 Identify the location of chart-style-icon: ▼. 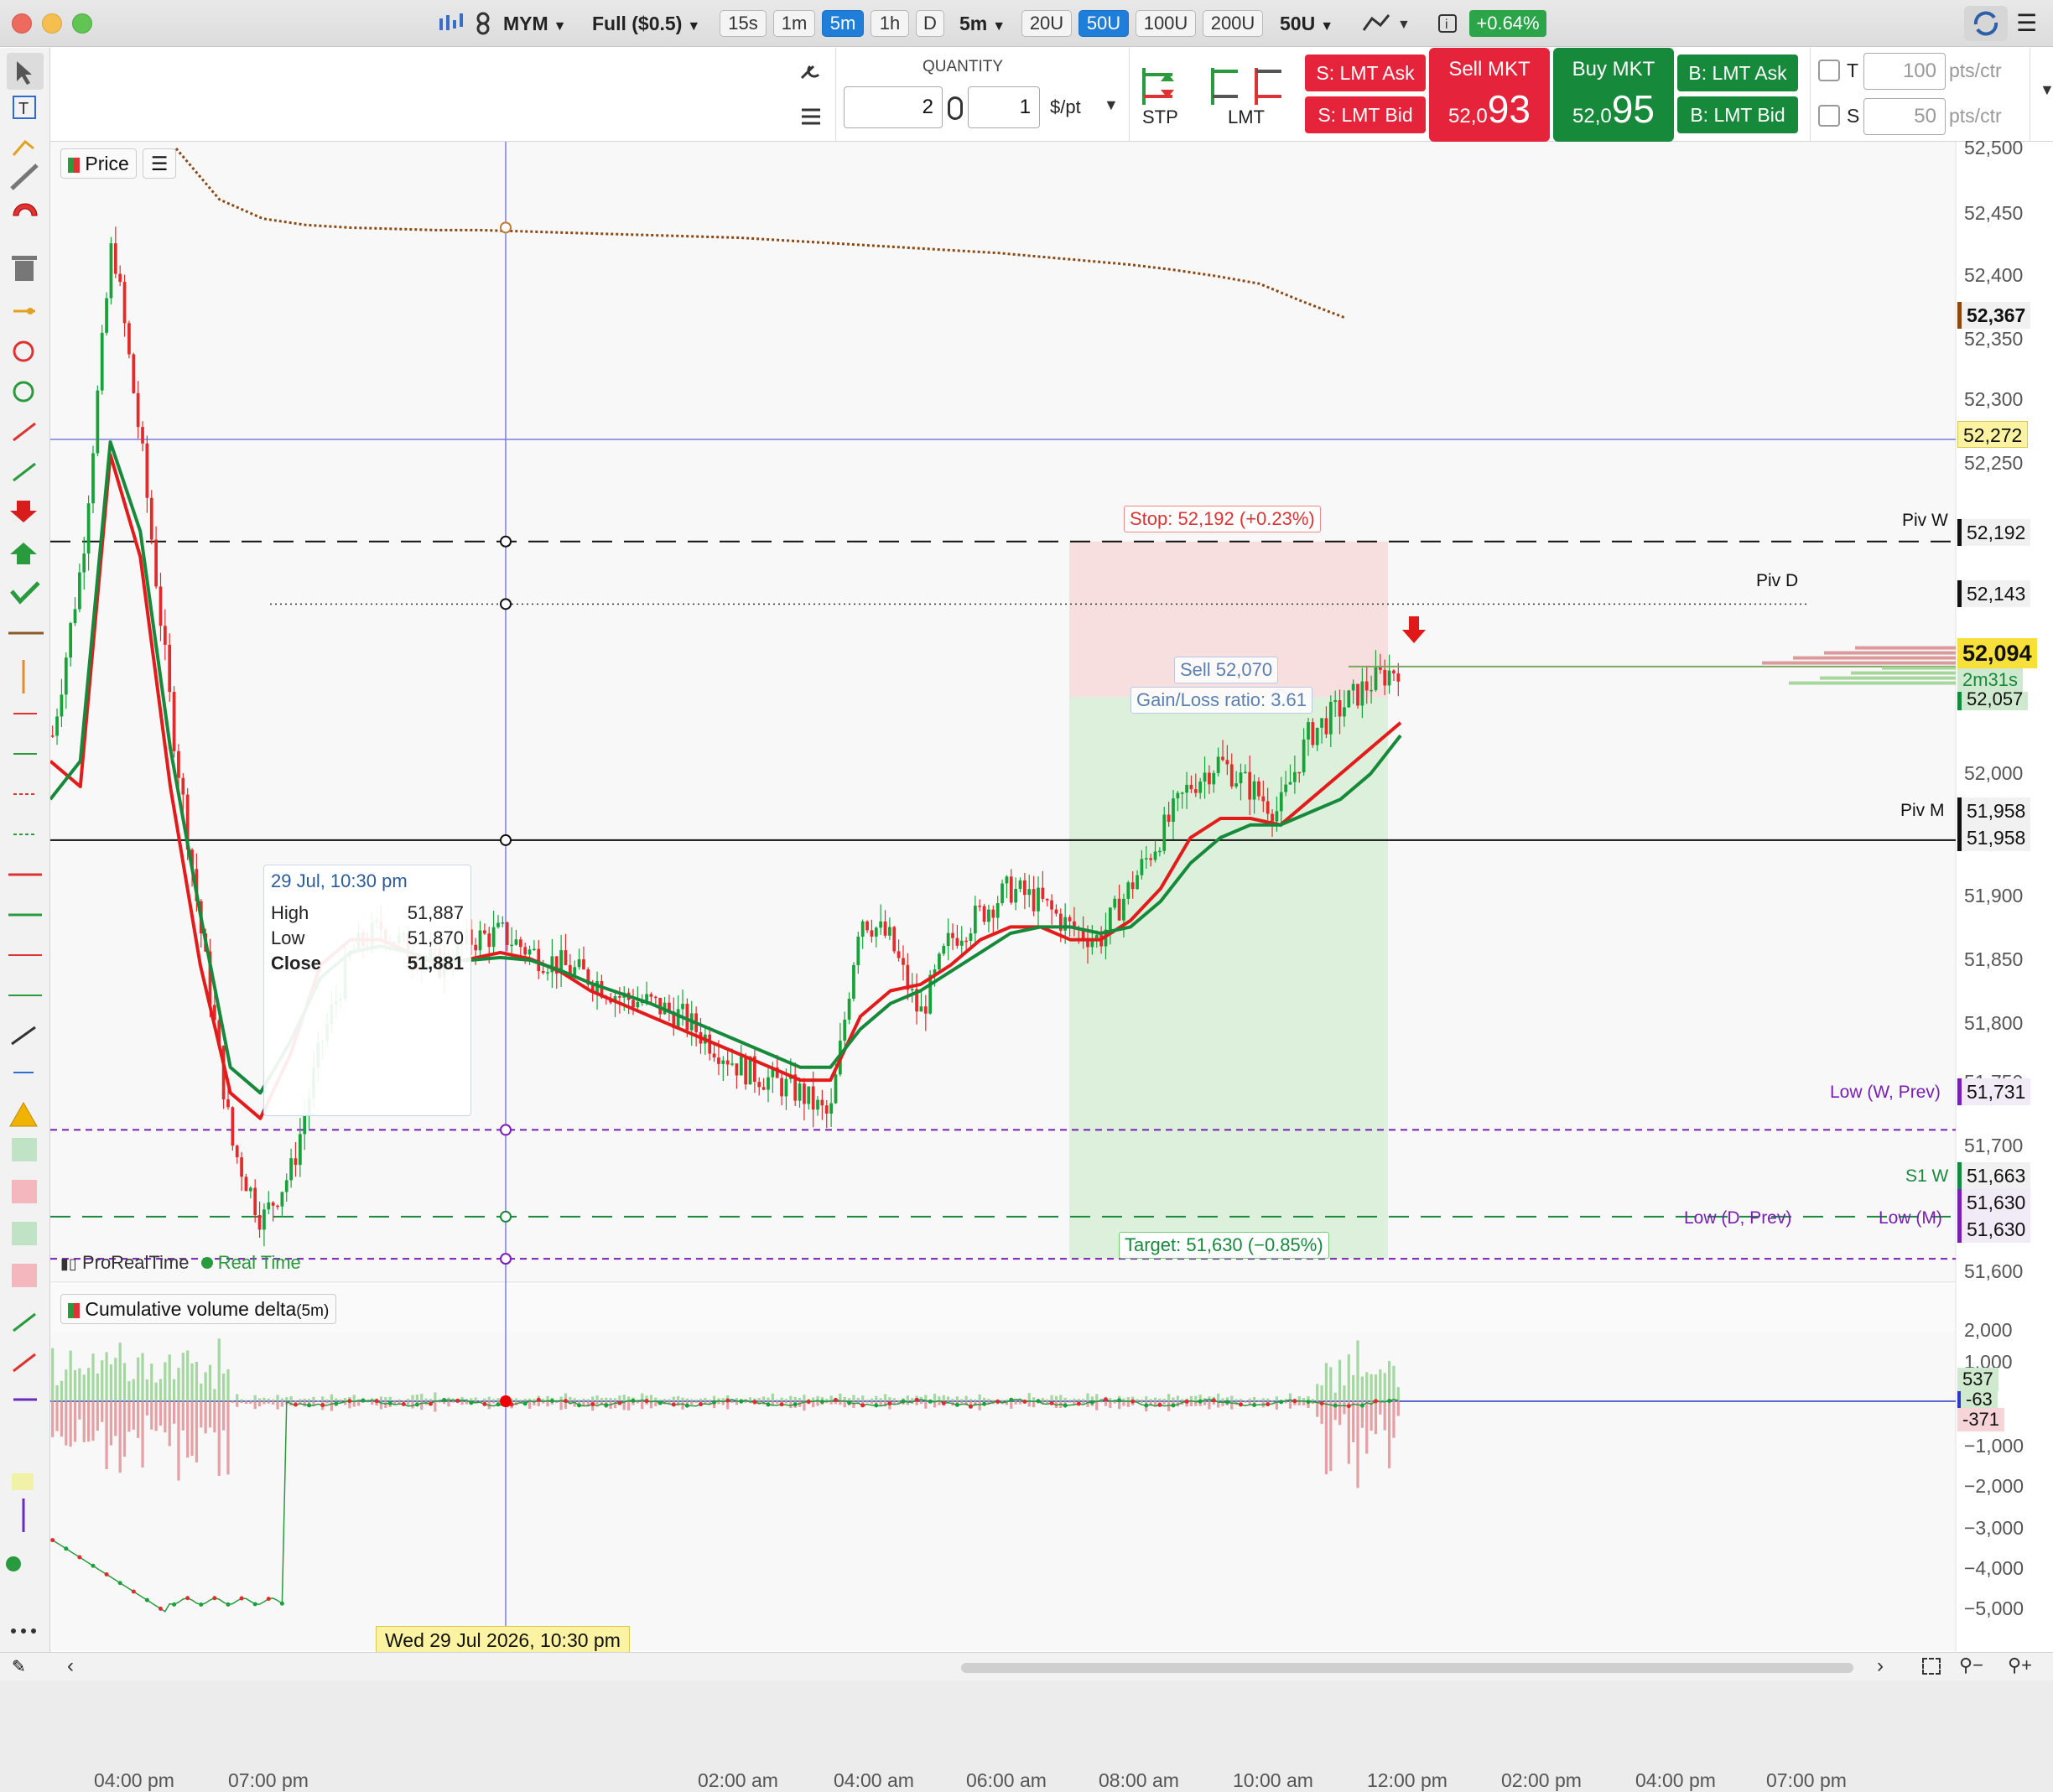
(1387, 23).